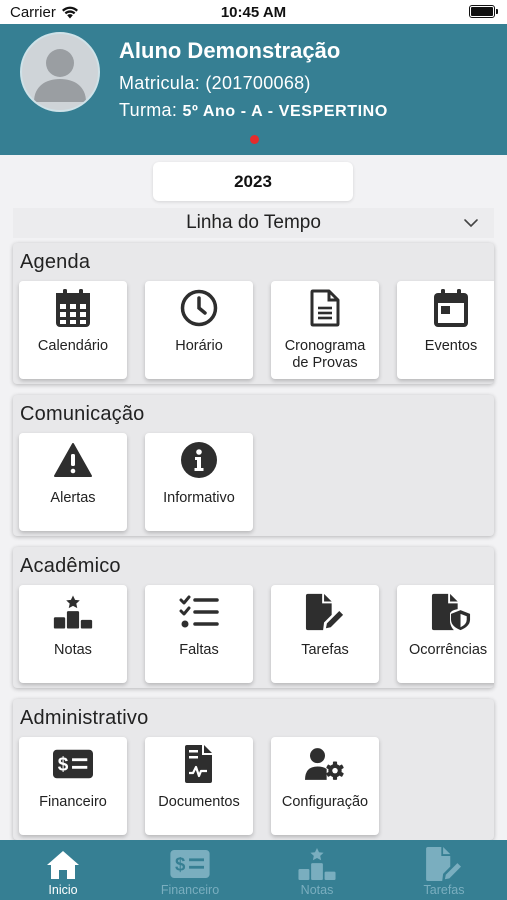 This screenshot has width=507, height=900. Describe the element at coordinates (73, 802) in the screenshot. I see `tile-label: Financeiro` at that location.